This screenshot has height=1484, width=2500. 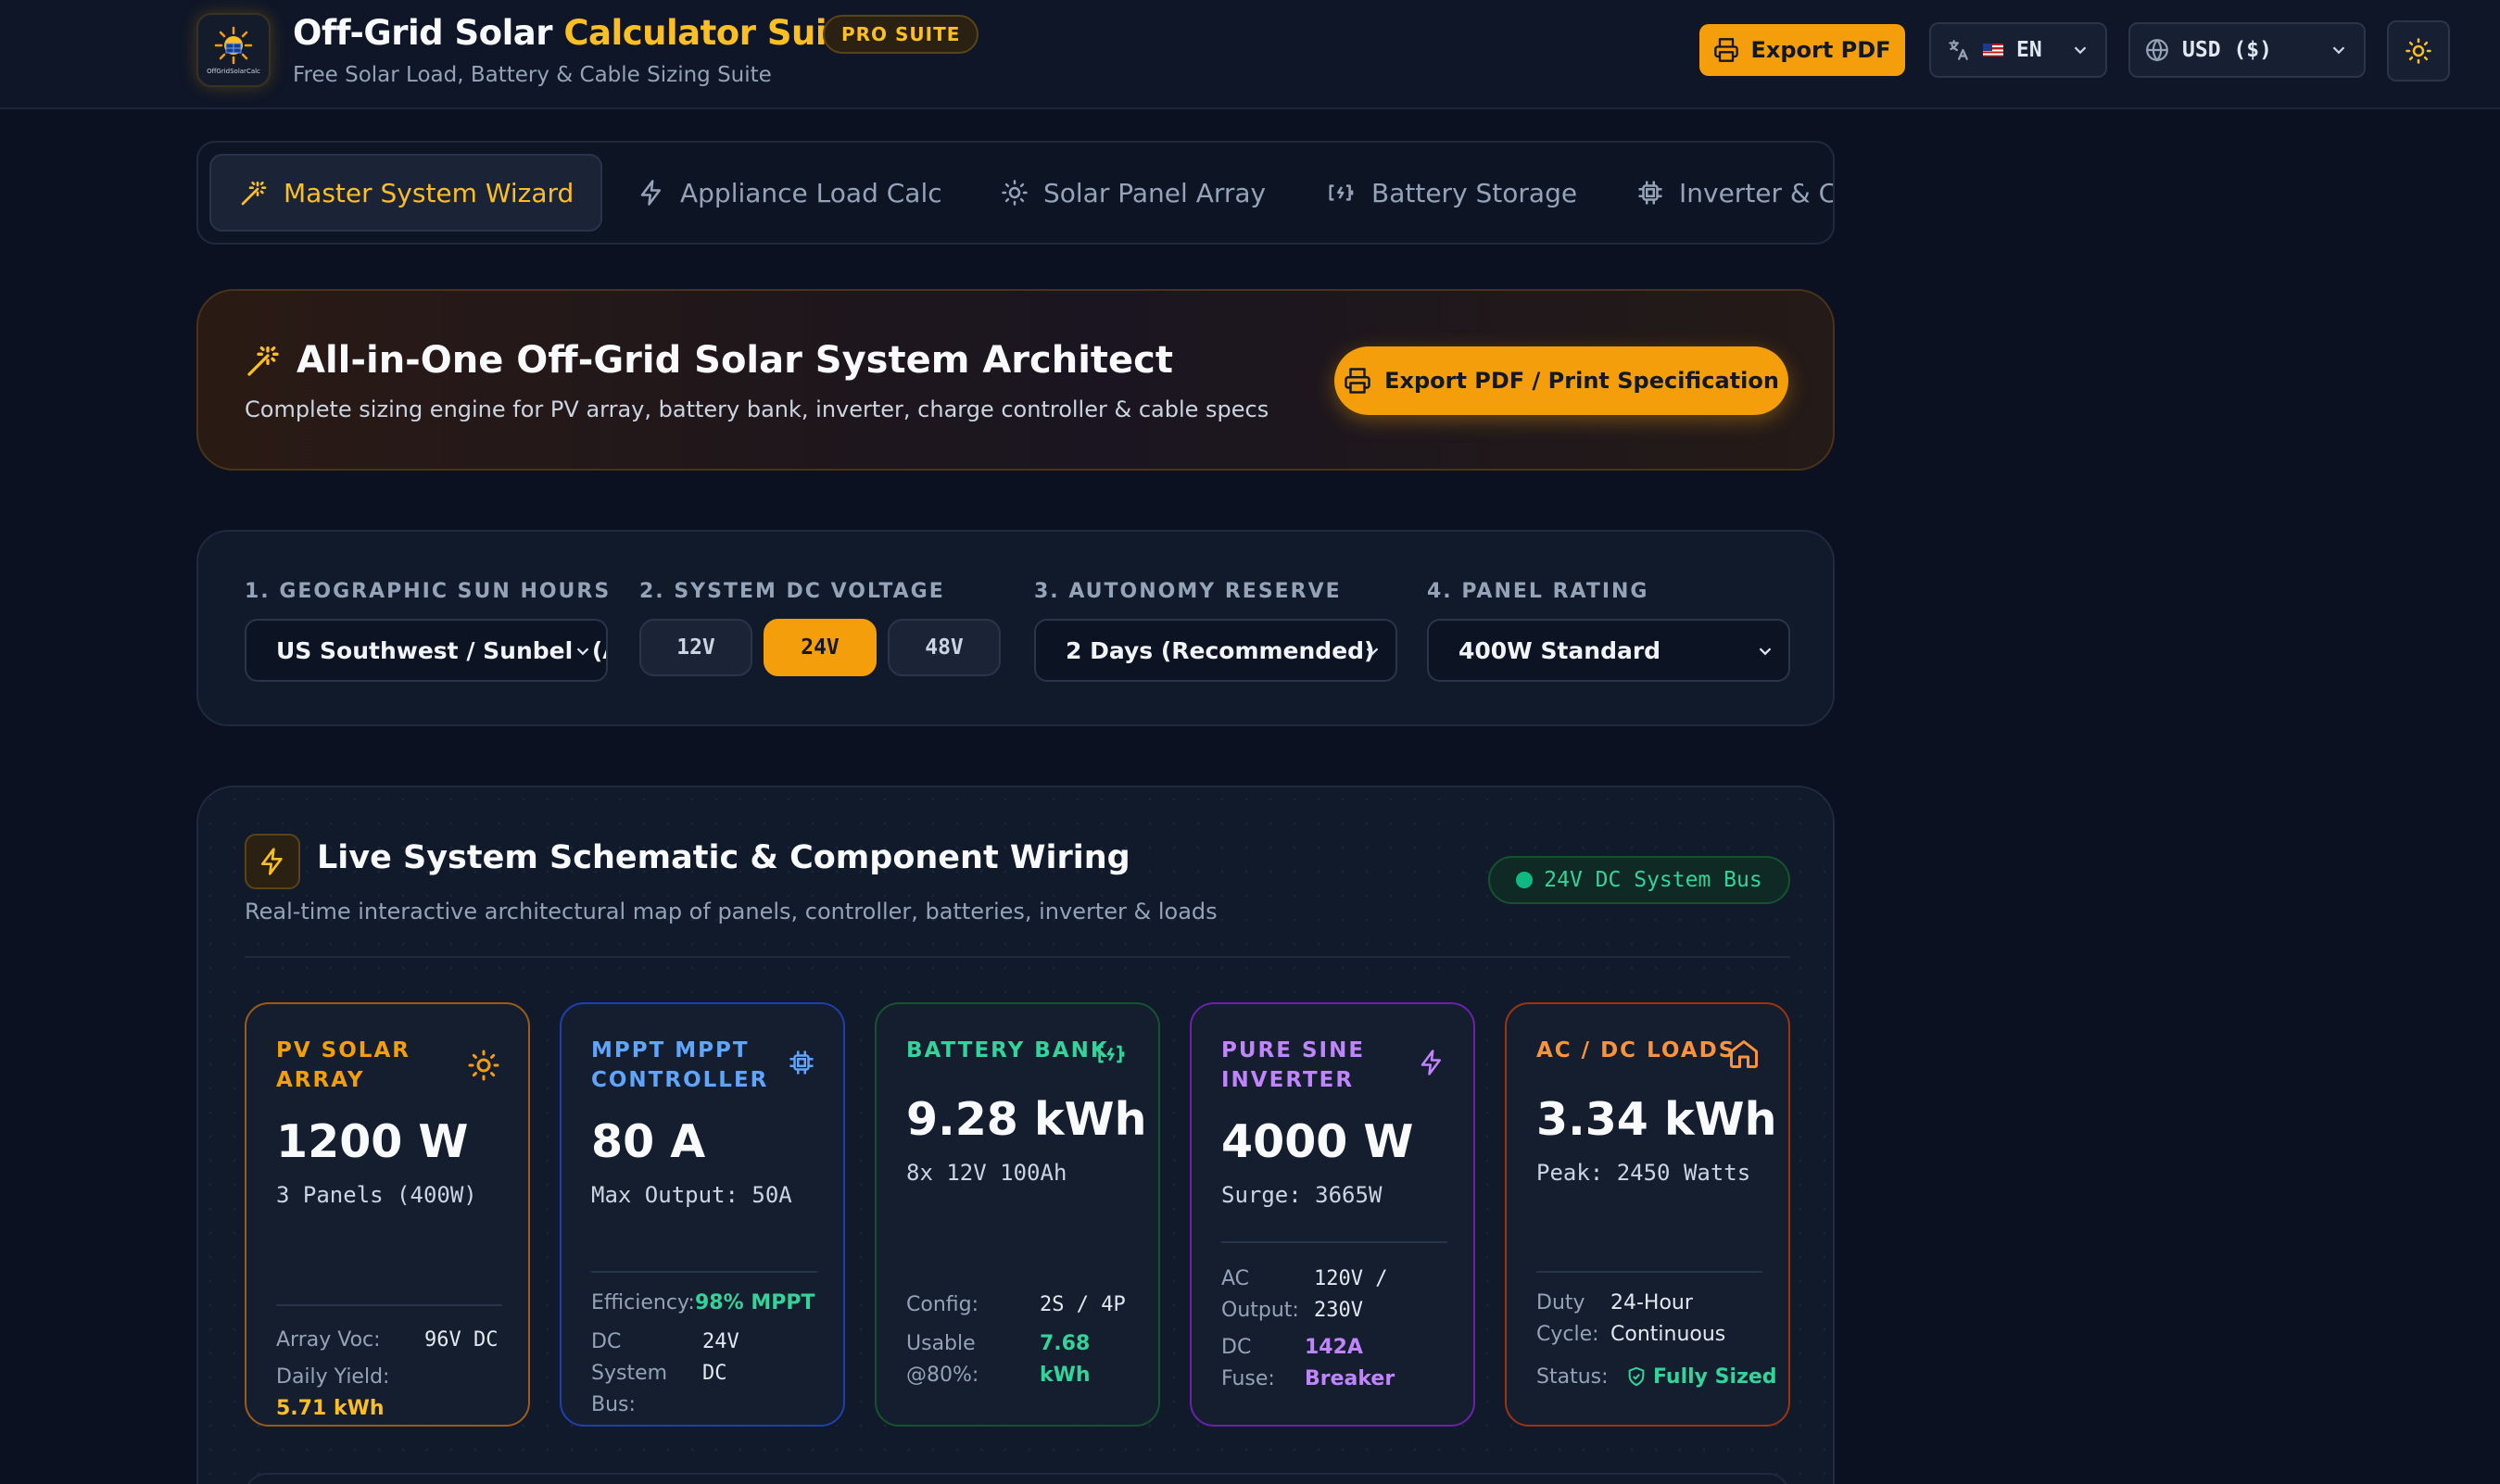 I want to click on translate-icon, so click(x=1958, y=50).